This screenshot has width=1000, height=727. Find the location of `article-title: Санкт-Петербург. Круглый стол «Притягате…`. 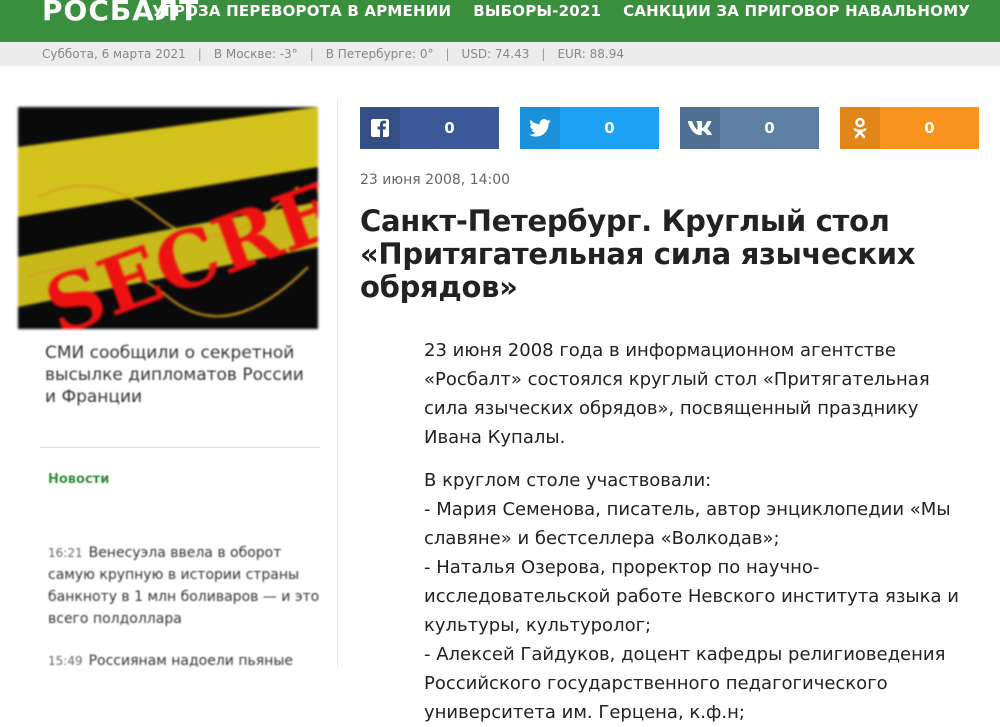

article-title: Санкт-Петербург. Круглый стол «Притягате… is located at coordinates (638, 254).